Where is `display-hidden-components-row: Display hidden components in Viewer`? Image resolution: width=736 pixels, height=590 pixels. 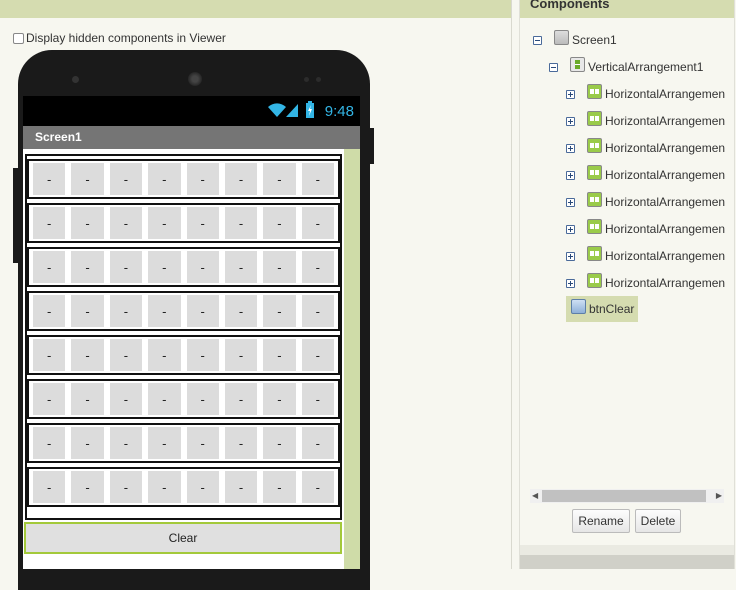 display-hidden-components-row: Display hidden components in Viewer is located at coordinates (119, 38).